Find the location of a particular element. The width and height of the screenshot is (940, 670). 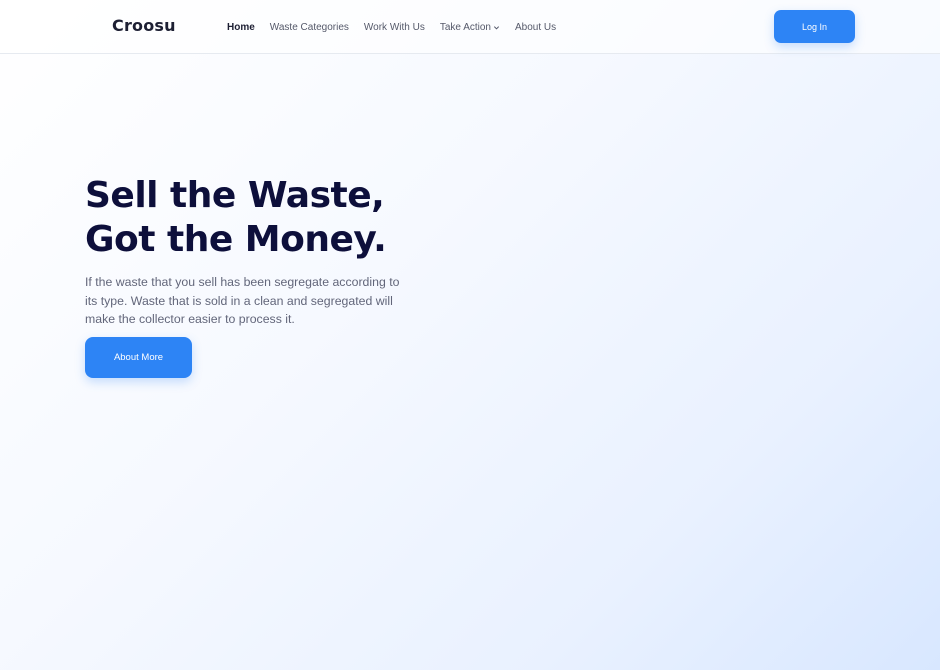

nav-item-waste-categories: Waste Categories is located at coordinates (309, 27).